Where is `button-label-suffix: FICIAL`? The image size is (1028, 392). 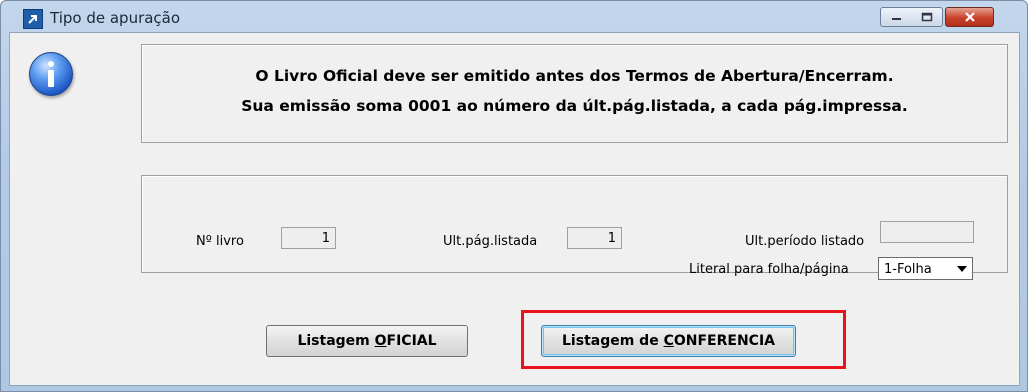
button-label-suffix: FICIAL is located at coordinates (411, 341).